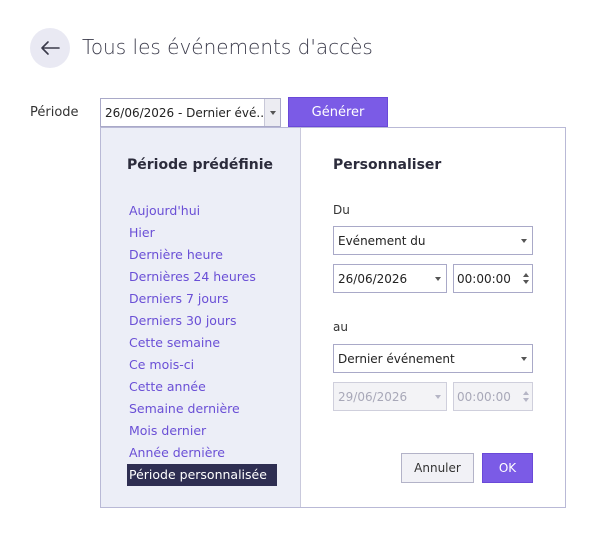  I want to click on preset-item-this-week: Cette semaine, so click(202, 343).